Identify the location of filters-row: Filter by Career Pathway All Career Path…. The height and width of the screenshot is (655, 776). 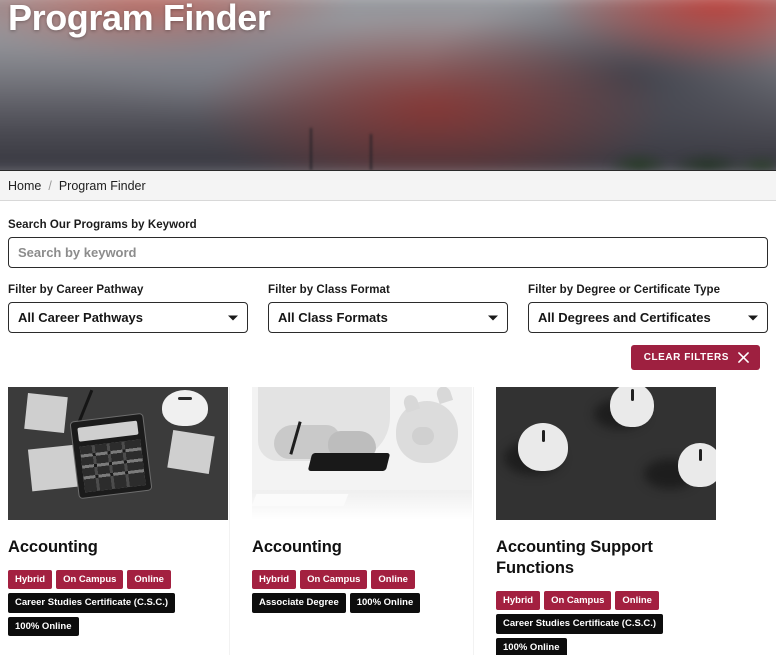
(388, 308).